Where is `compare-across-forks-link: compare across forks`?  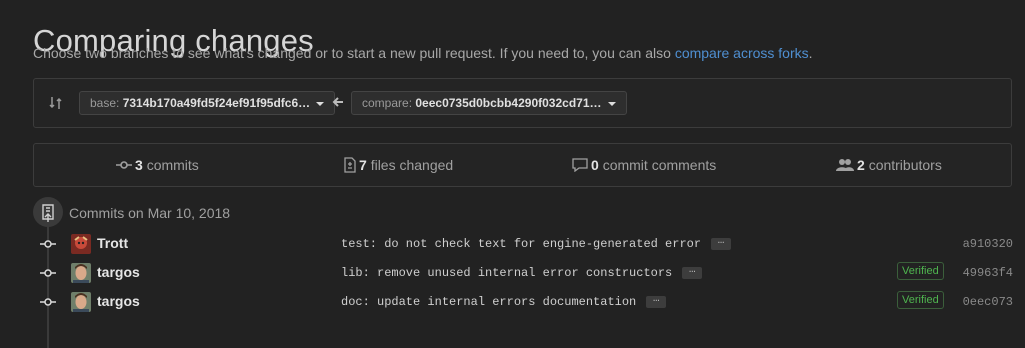 compare-across-forks-link: compare across forks is located at coordinates (742, 53).